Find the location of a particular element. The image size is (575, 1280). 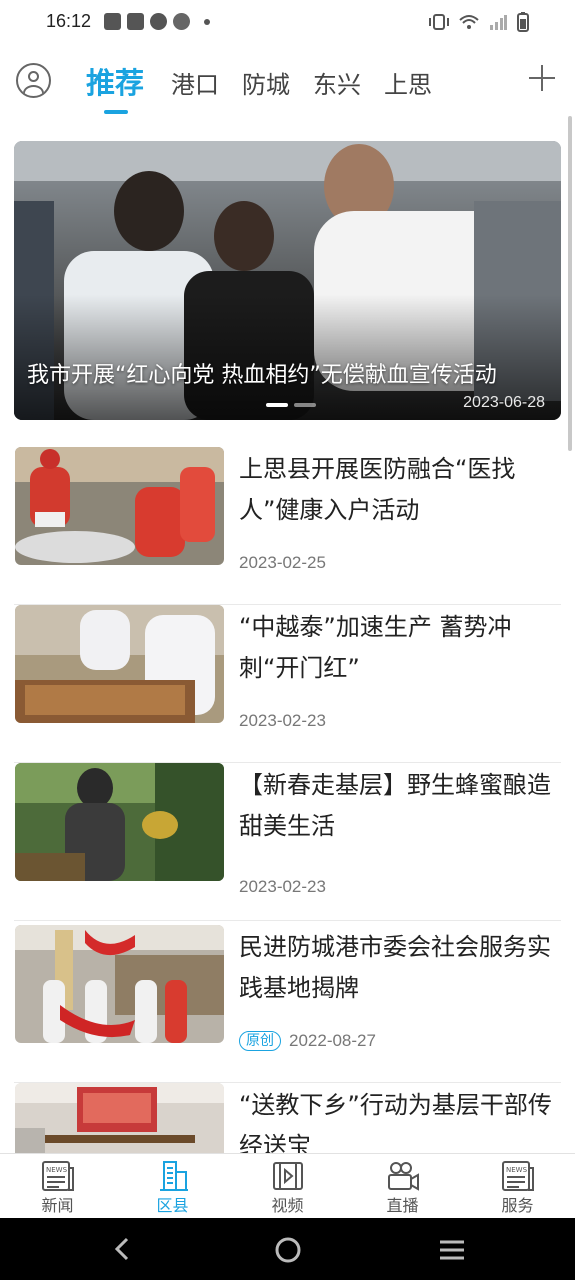

news-date: 2023-02-25 is located at coordinates (282, 562).